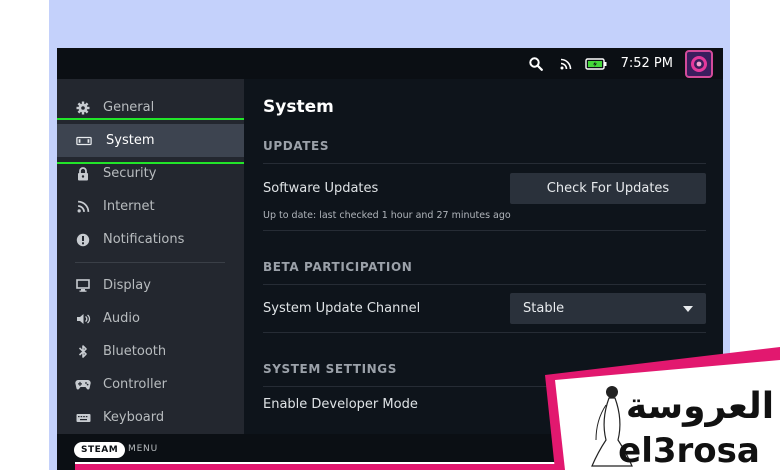 The image size is (780, 470). What do you see at coordinates (595, 64) in the screenshot?
I see `battery-icon` at bounding box center [595, 64].